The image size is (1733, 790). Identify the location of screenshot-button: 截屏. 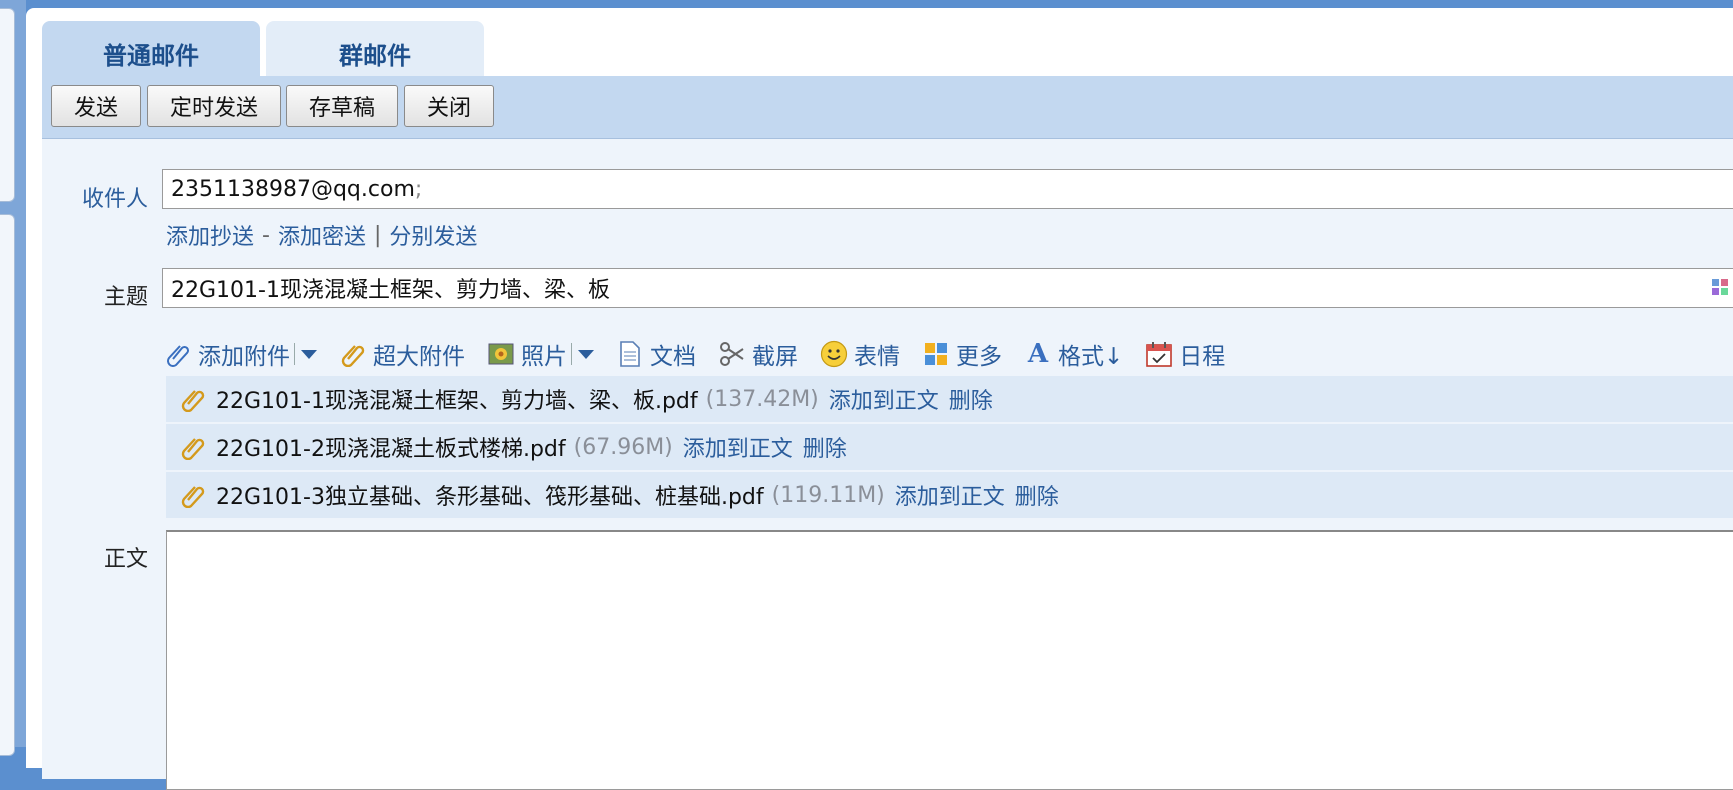
(758, 354).